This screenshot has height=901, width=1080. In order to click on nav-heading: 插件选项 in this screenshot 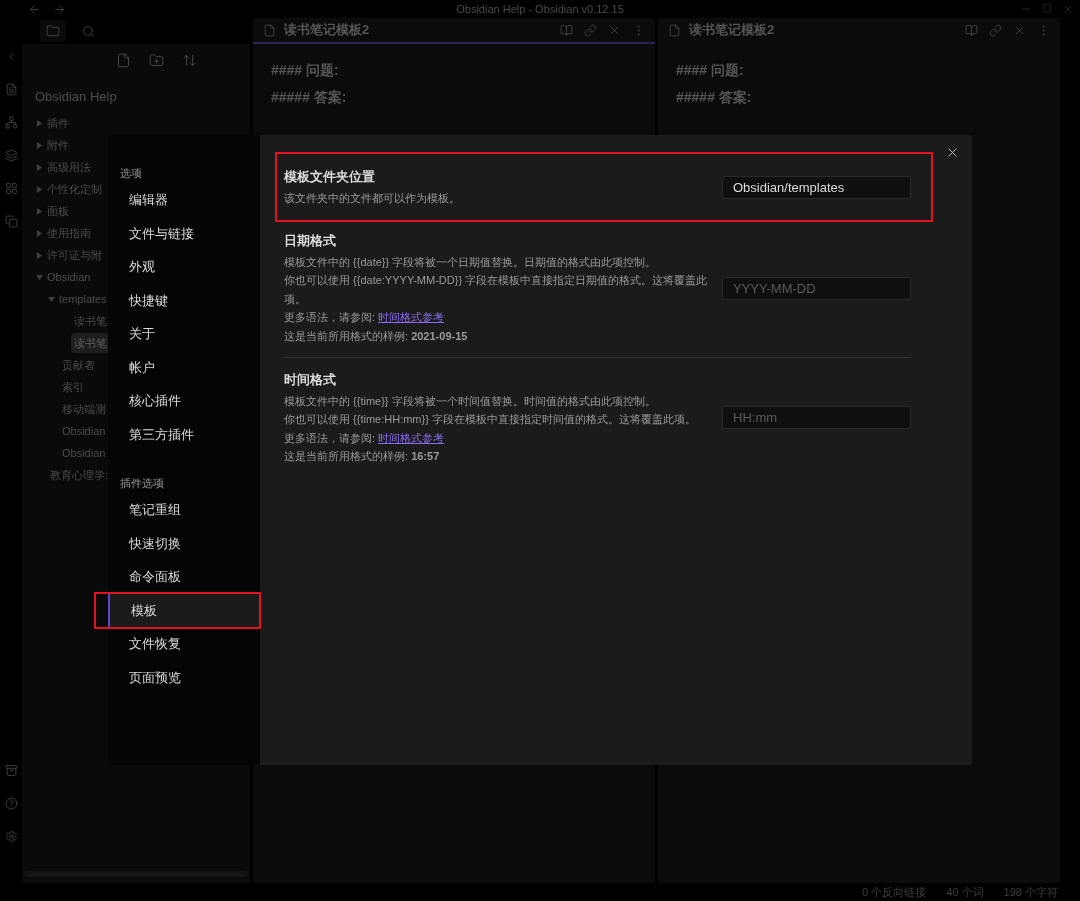, I will do `click(142, 483)`.